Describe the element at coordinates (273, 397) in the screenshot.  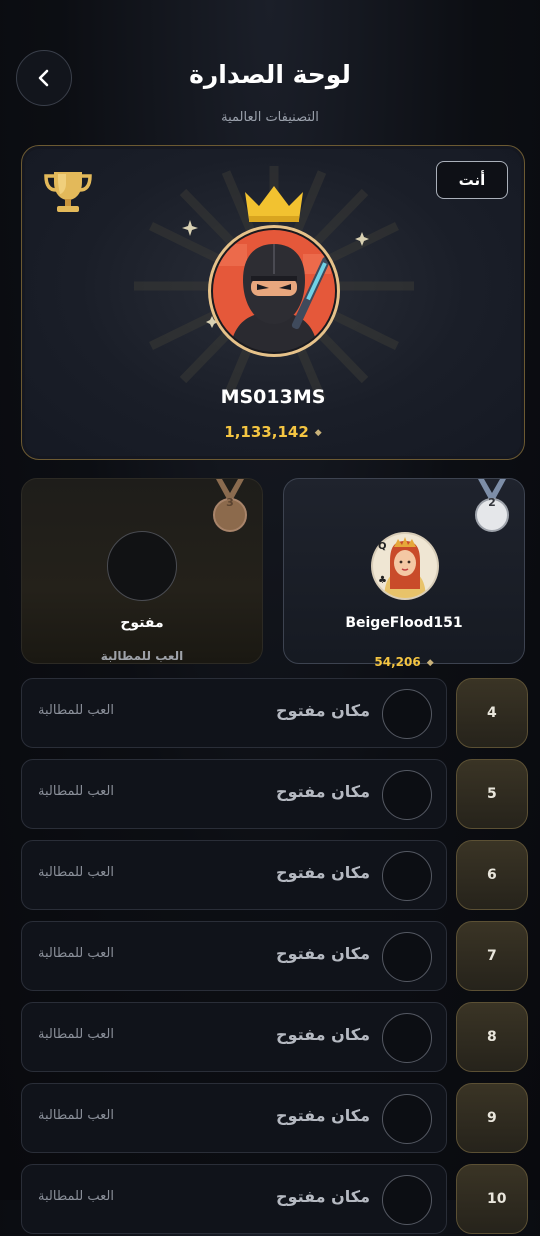
I see `hero-player-name: MS013MS` at that location.